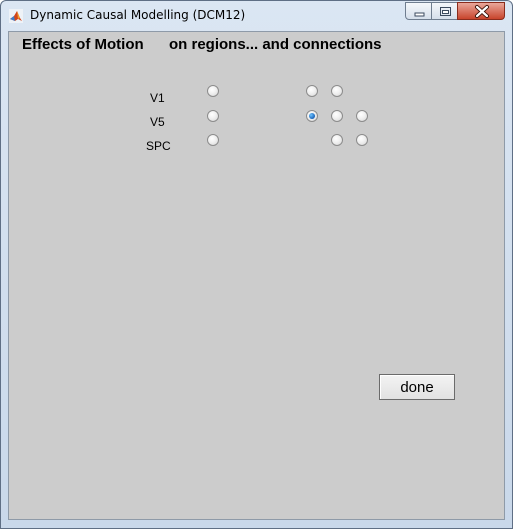  What do you see at coordinates (418, 11) in the screenshot?
I see `minimize-button` at bounding box center [418, 11].